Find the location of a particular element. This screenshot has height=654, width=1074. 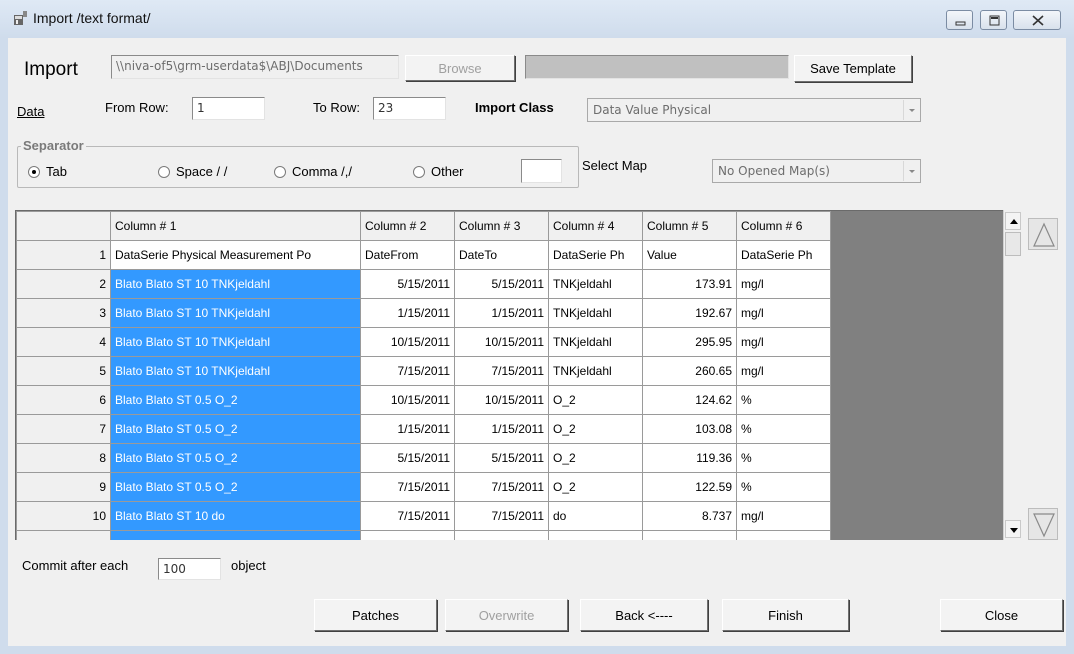

table-cell: DateFrom is located at coordinates (407, 255).